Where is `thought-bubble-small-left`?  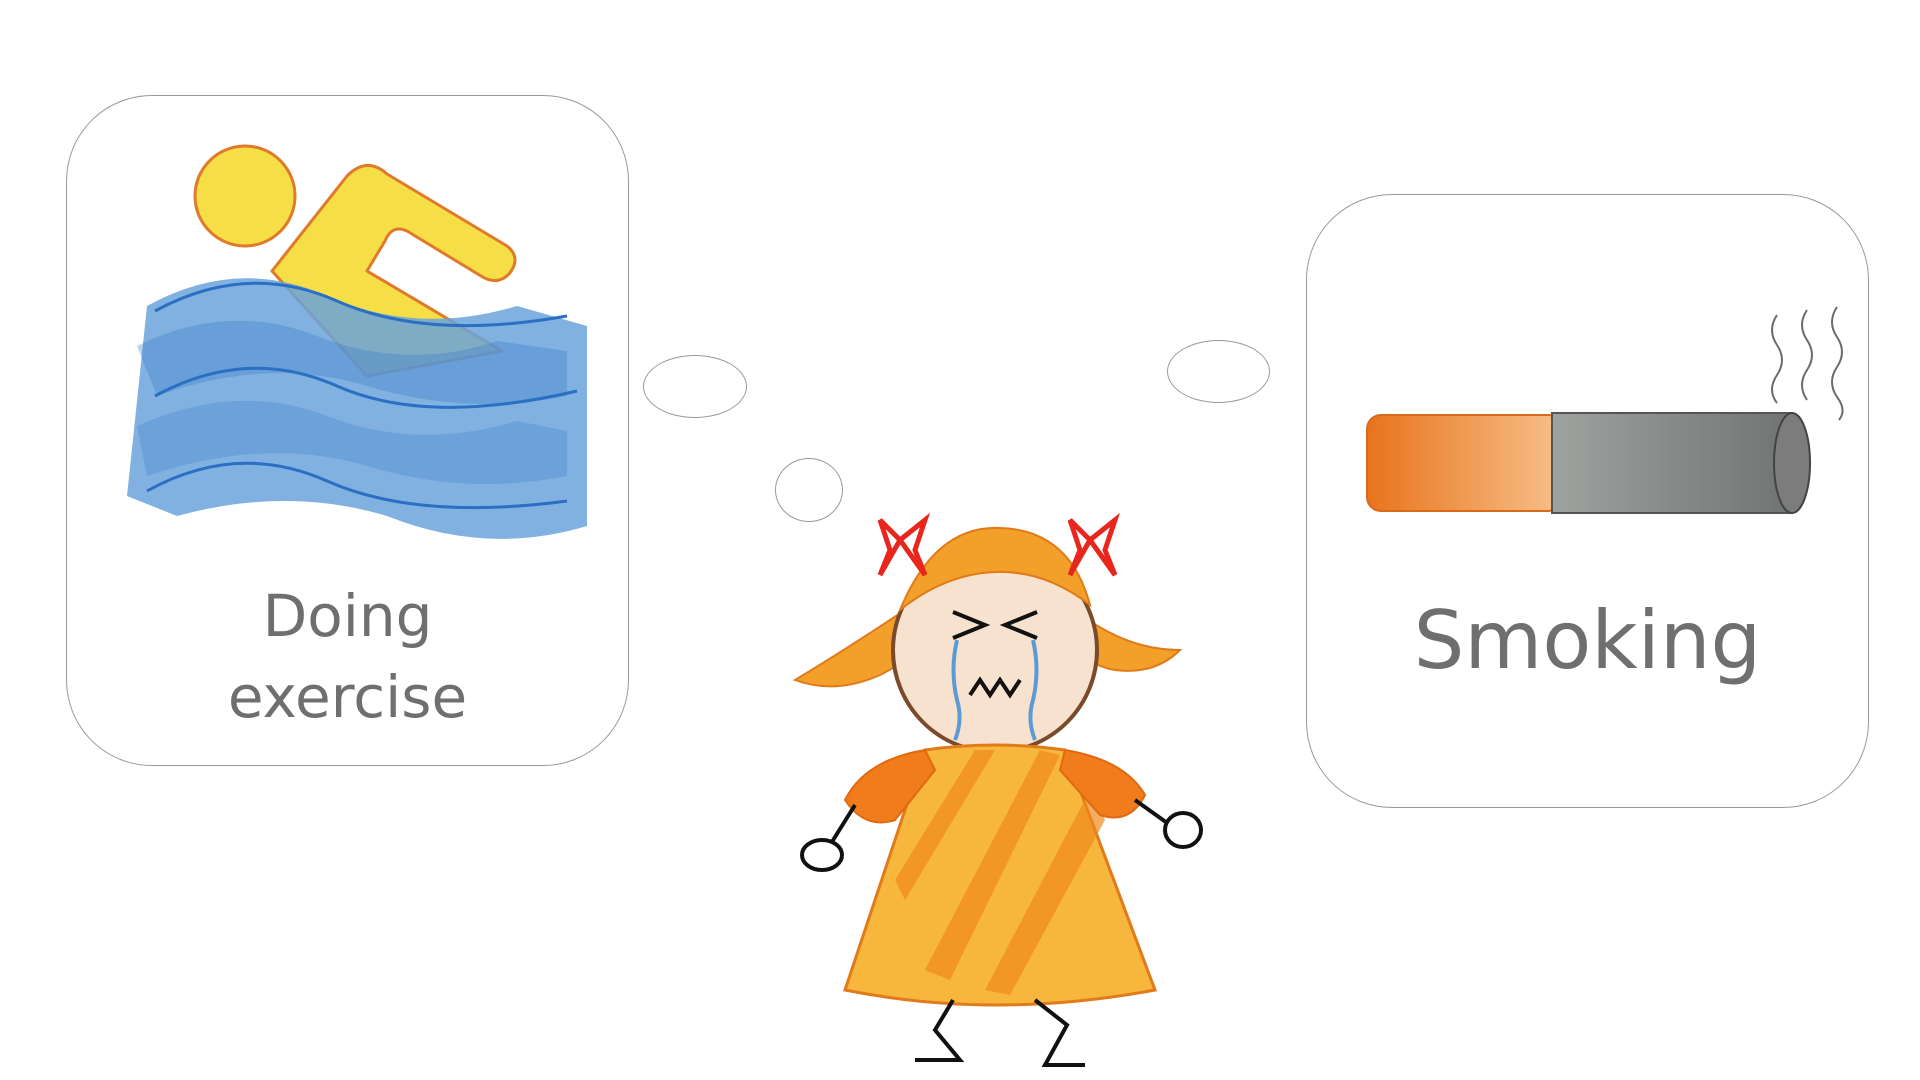 thought-bubble-small-left is located at coordinates (695, 386).